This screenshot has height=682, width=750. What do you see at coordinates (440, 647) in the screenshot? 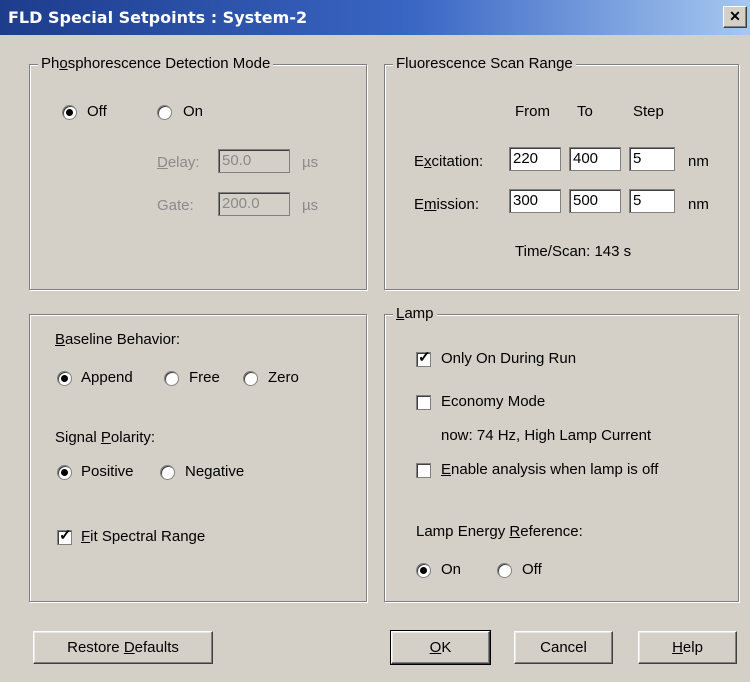
I see `ok-button: OK` at bounding box center [440, 647].